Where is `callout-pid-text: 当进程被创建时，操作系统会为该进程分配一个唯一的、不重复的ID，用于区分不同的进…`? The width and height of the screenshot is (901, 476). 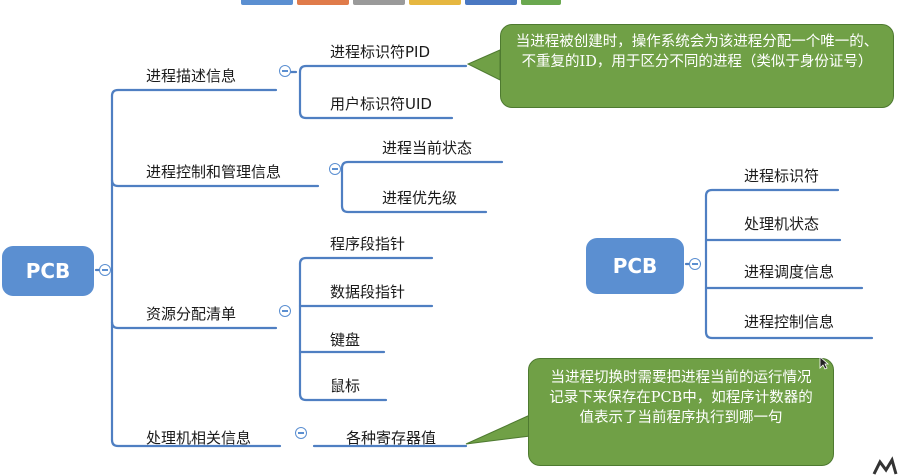
callout-pid-text: 当进程被创建时，操作系统会为该进程分配一个唯一的、不重复的ID，用于区分不同的进… is located at coordinates (697, 52).